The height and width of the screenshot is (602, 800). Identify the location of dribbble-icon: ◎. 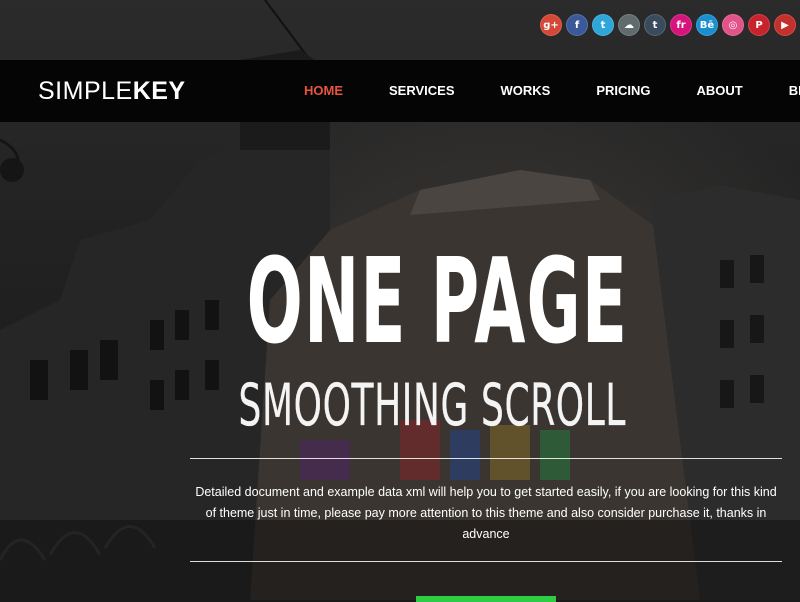
(733, 25).